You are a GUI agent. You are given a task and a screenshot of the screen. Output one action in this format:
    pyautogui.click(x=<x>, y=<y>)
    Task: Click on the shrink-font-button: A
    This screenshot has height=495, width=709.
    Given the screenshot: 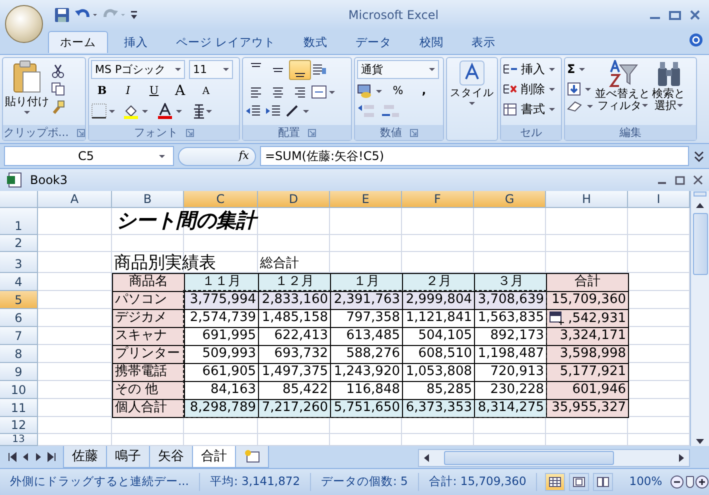 What is the action you would take?
    pyautogui.click(x=206, y=91)
    